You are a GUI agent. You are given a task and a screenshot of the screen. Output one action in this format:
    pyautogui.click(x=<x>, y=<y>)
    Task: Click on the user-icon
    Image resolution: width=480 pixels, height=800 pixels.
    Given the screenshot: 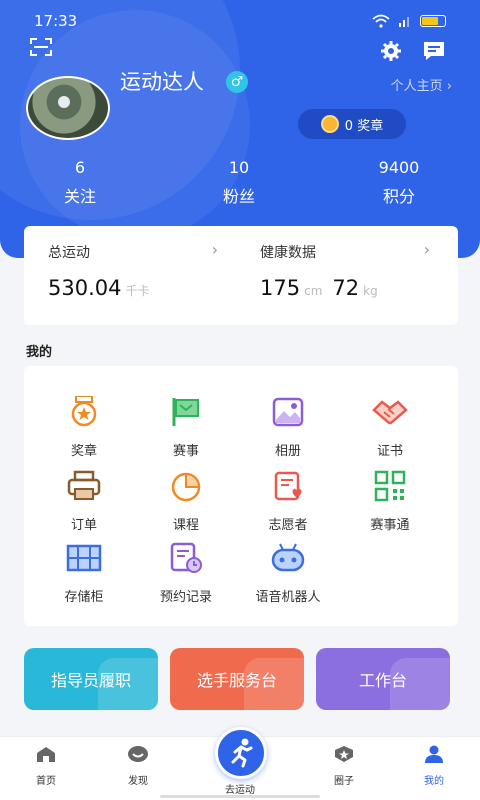 What is the action you would take?
    pyautogui.click(x=434, y=754)
    